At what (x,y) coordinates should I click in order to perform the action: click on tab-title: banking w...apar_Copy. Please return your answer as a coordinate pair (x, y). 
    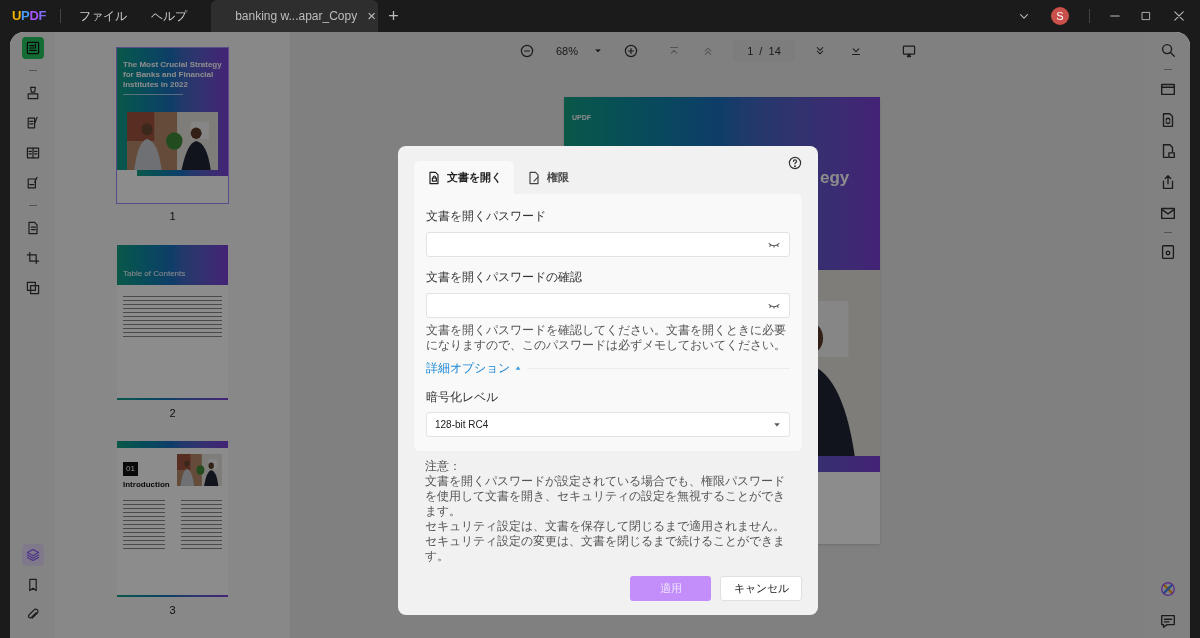
    Looking at the image, I should click on (296, 16).